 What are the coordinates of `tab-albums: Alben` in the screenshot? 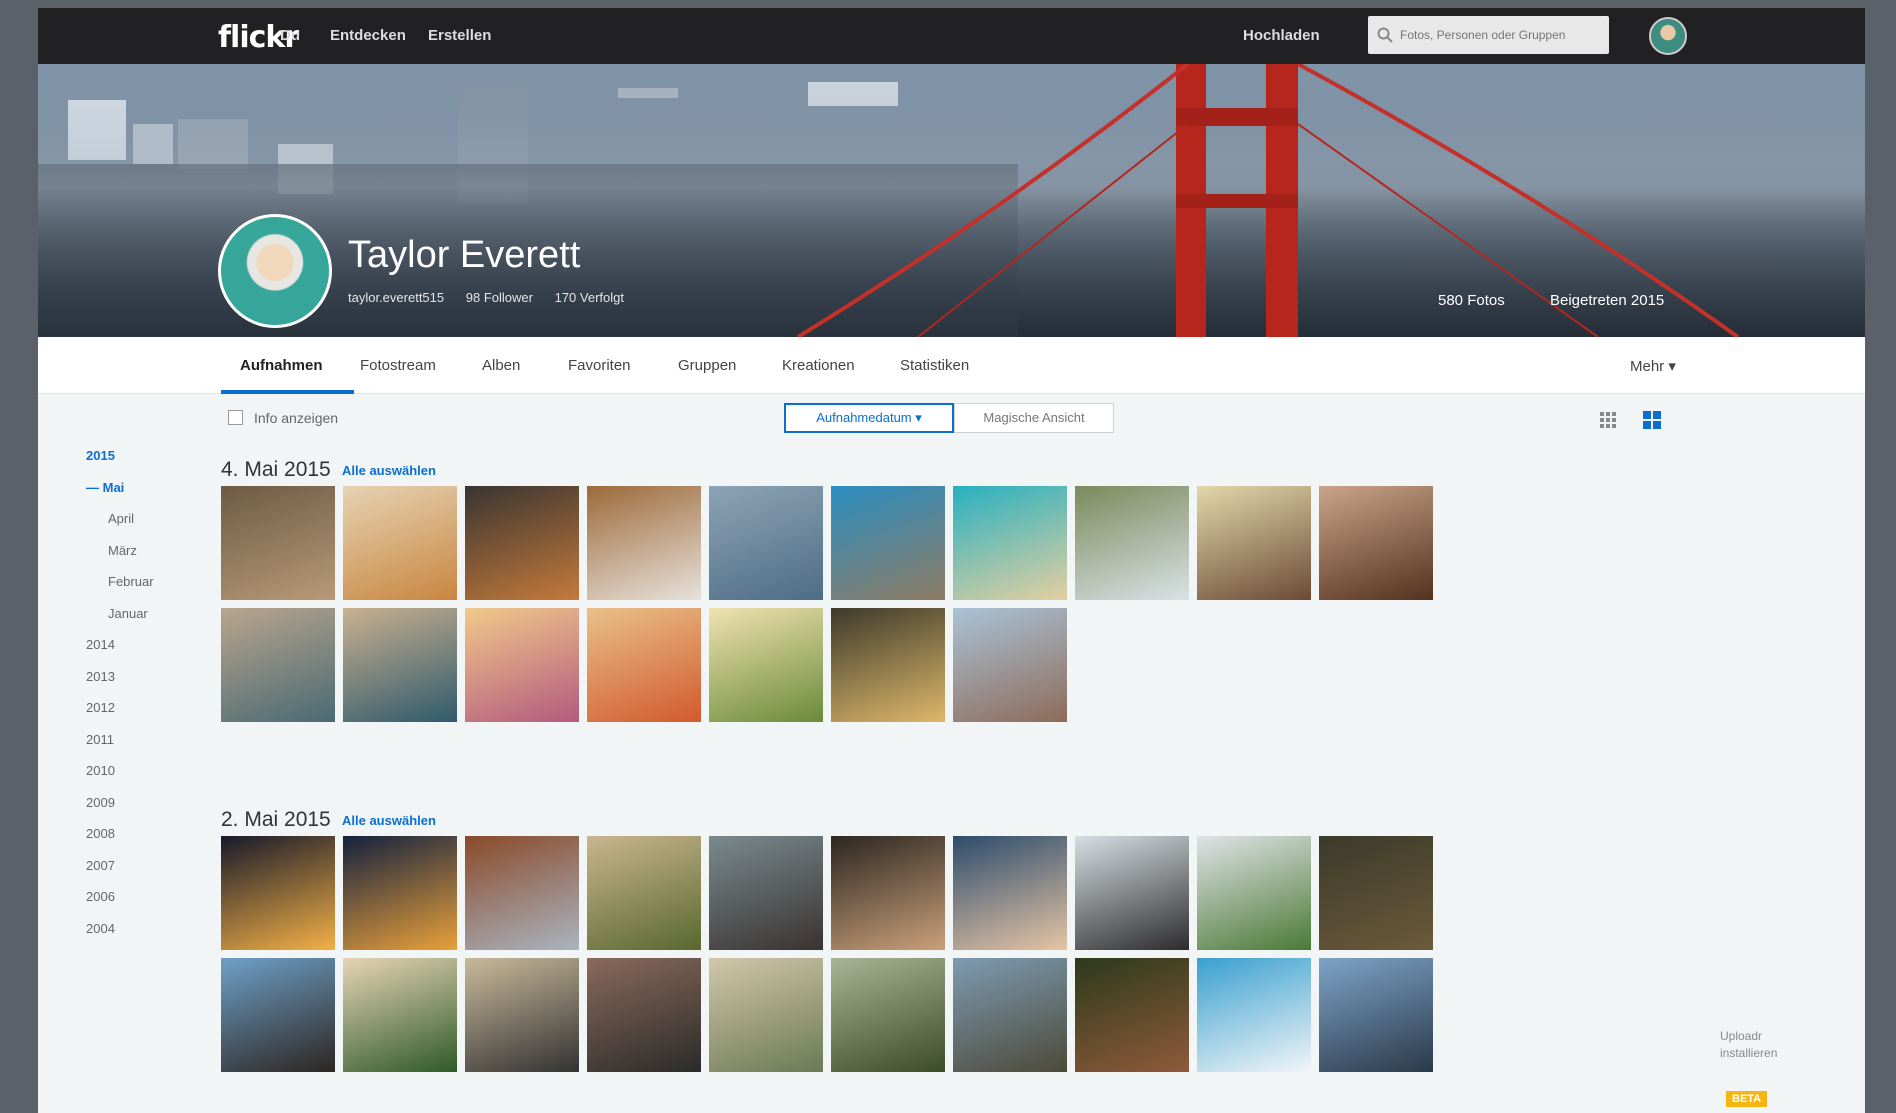 It's located at (501, 365).